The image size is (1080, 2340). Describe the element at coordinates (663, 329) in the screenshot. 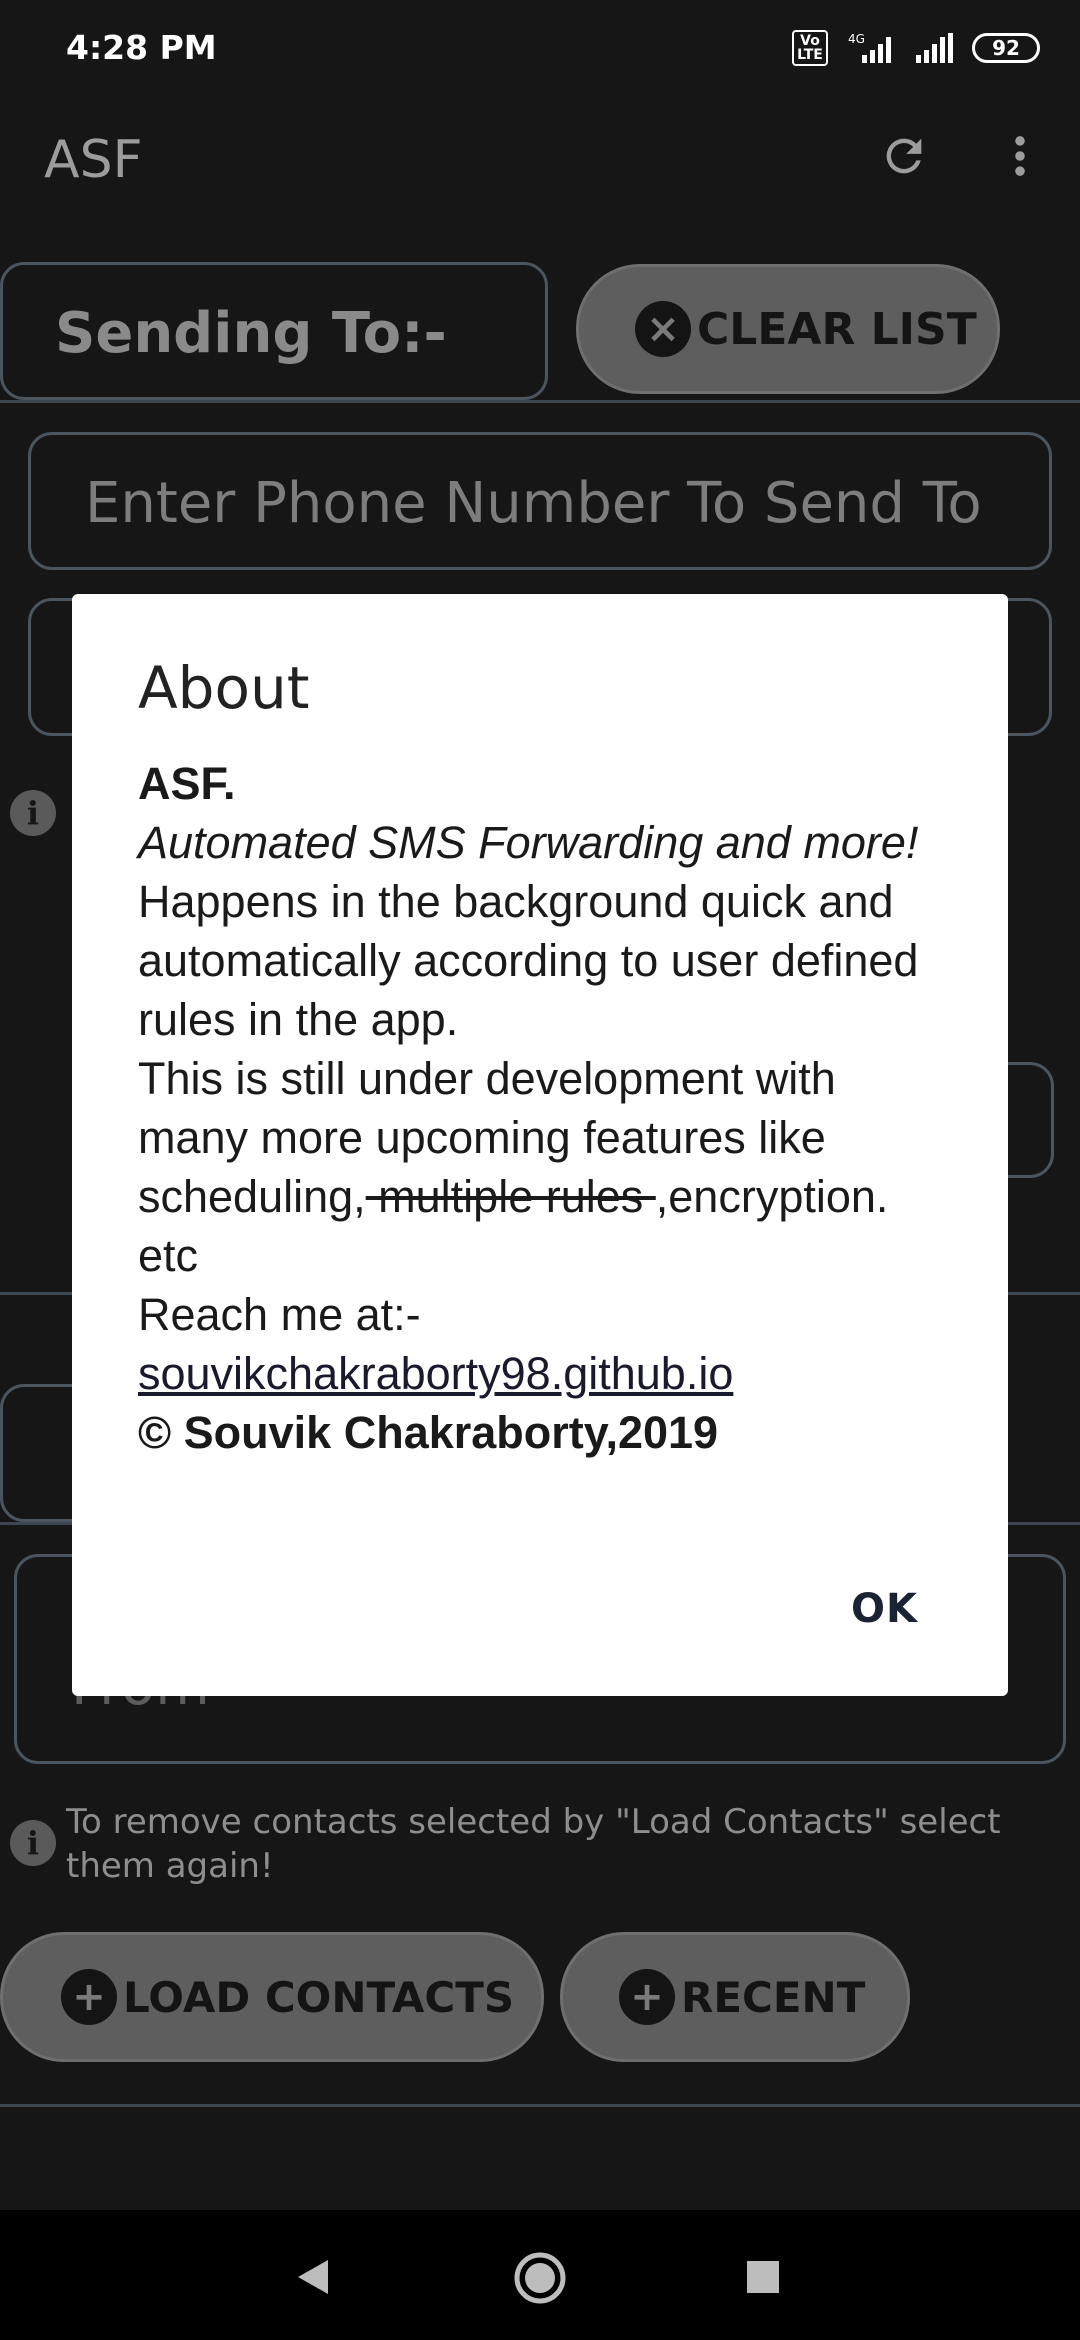

I see `close-circle-icon: ×` at that location.